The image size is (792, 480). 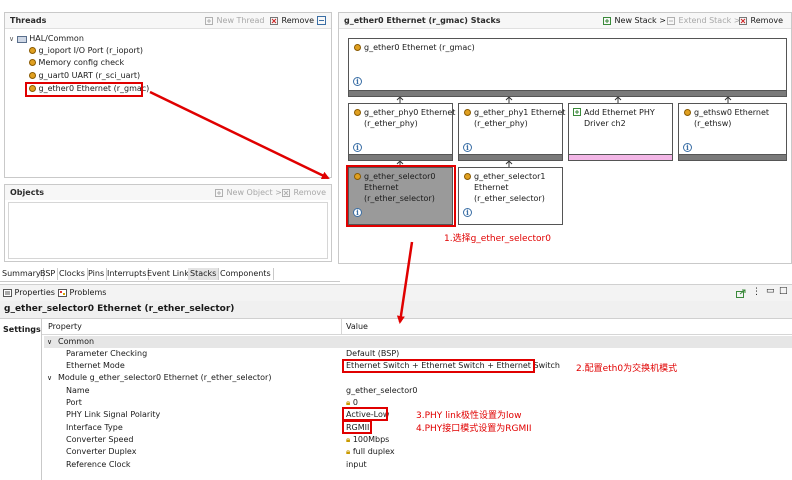 I want to click on arrow-to-properties, so click(x=405, y=282).